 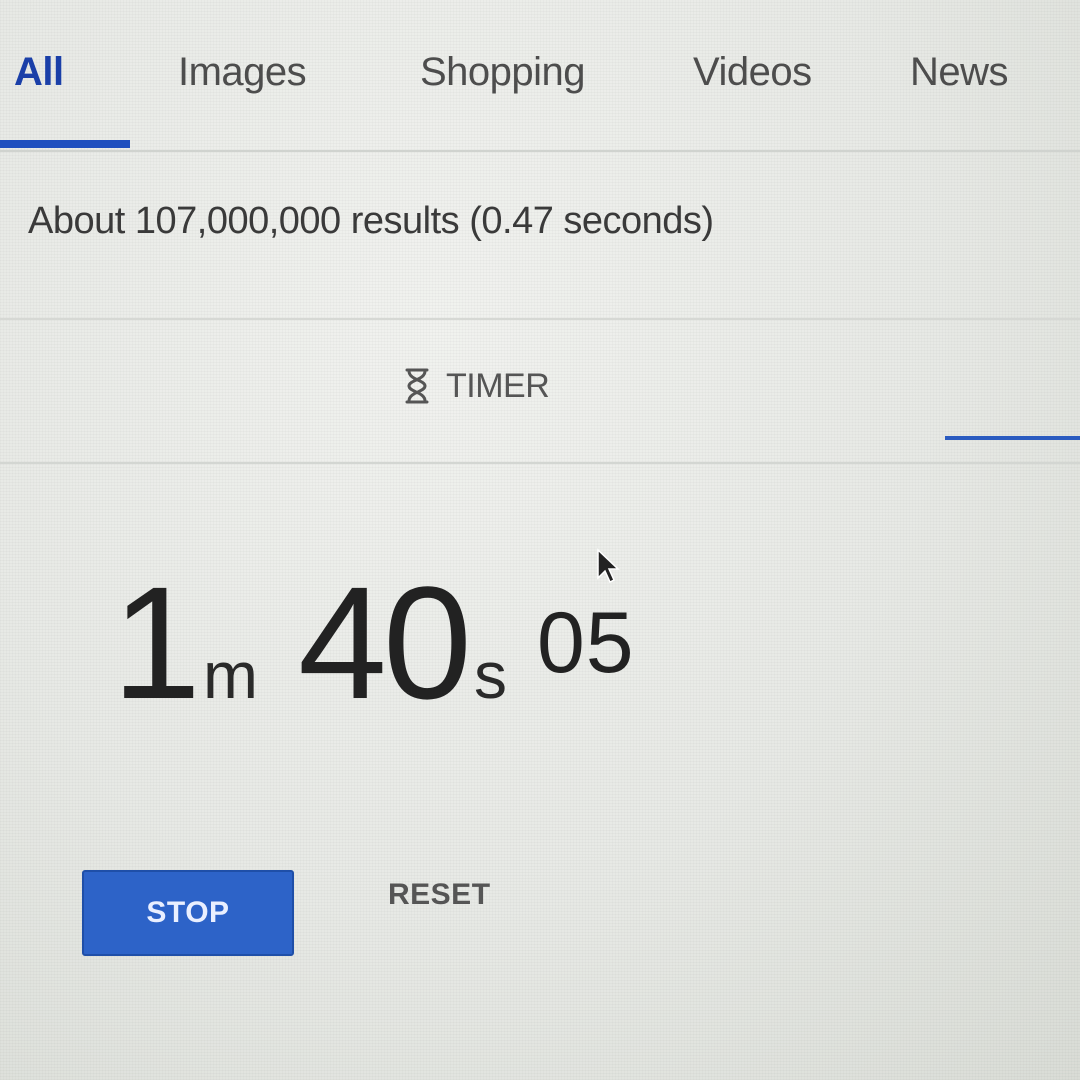 I want to click on seconds-unit: s, so click(x=490, y=675).